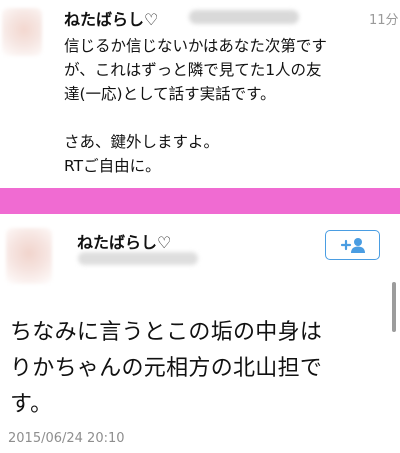  What do you see at coordinates (384, 20) in the screenshot?
I see `timestamp: 11分` at bounding box center [384, 20].